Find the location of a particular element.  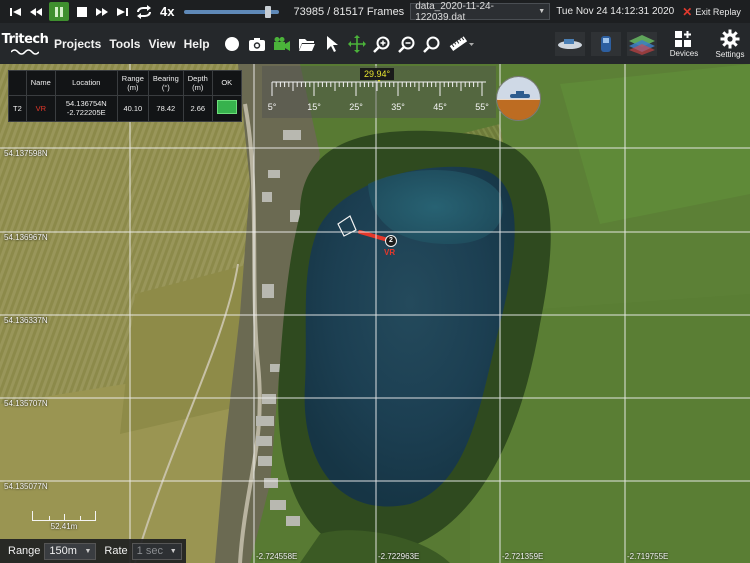

sonar-layer-button is located at coordinates (606, 44).